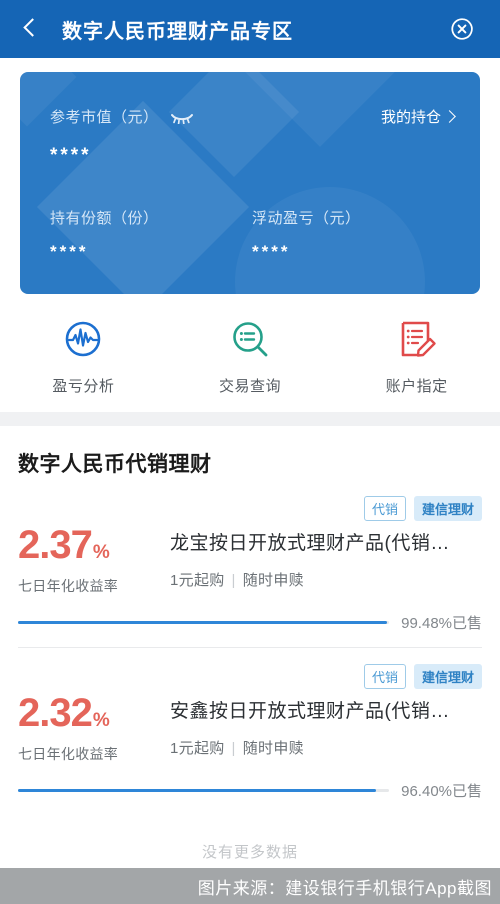 The image size is (500, 904). Describe the element at coordinates (151, 234) in the screenshot. I see `shares-column: 持有份额（份） ****` at that location.